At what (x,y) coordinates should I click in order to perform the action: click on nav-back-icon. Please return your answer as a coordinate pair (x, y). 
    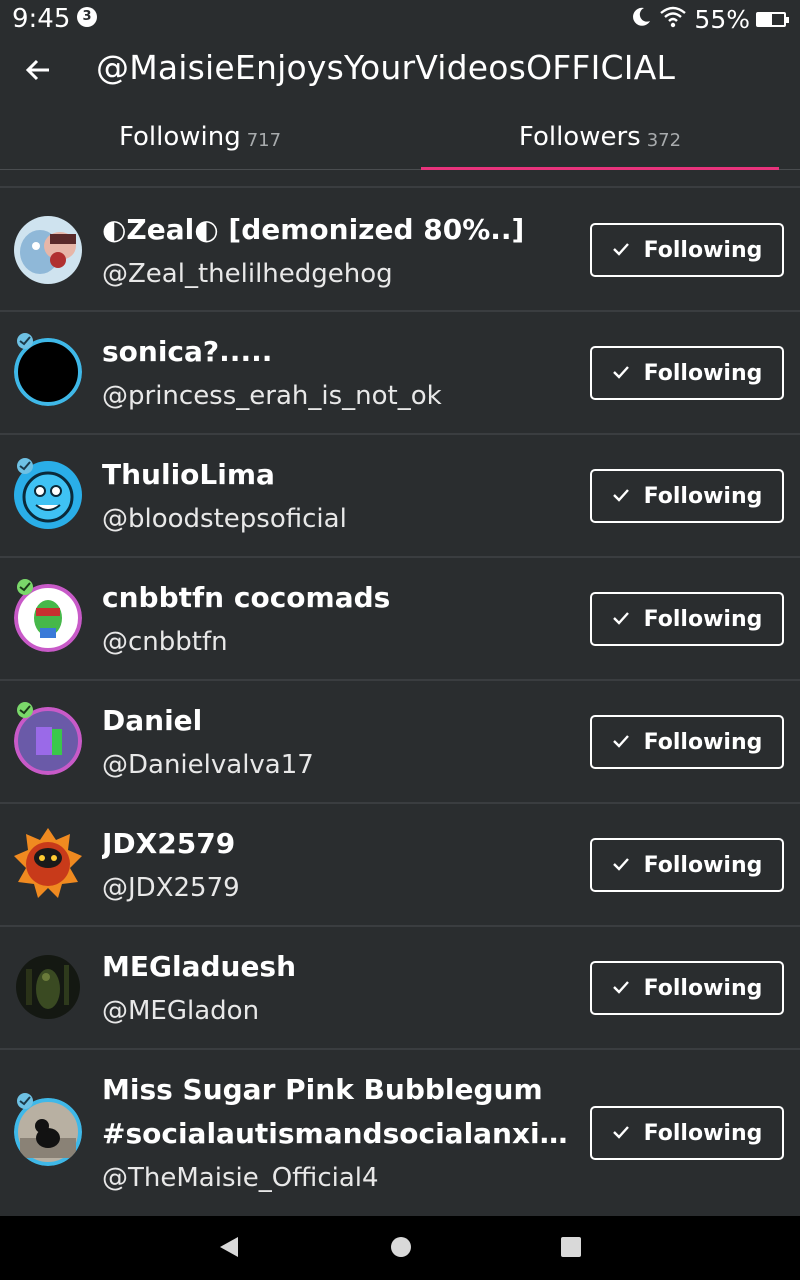
    Looking at the image, I should click on (229, 1249).